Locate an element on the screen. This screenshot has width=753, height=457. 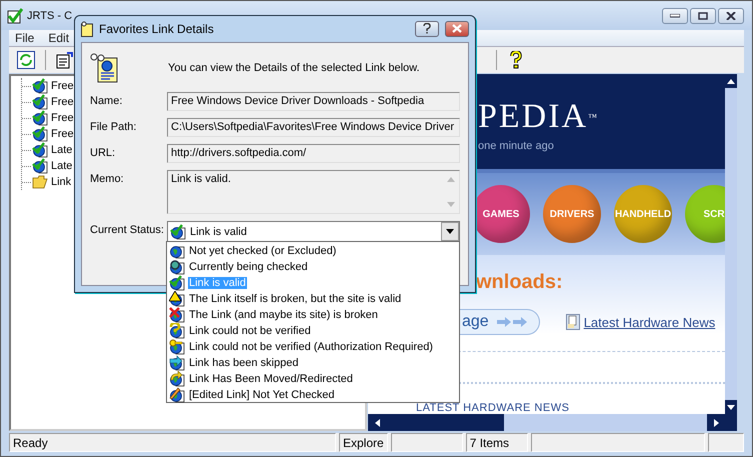
scroll-right-button is located at coordinates (716, 422).